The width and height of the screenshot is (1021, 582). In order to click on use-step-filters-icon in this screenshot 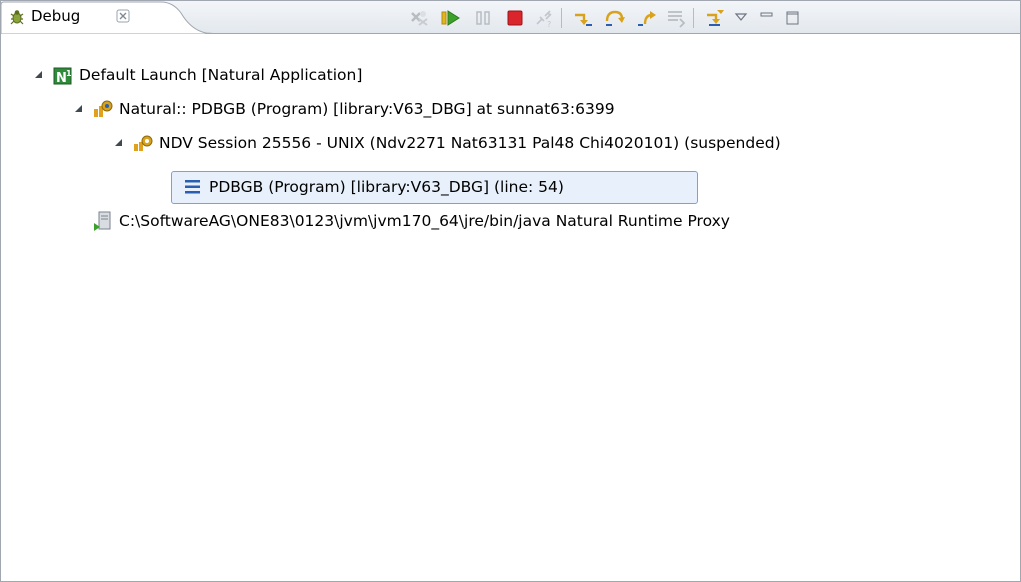, I will do `click(715, 18)`.